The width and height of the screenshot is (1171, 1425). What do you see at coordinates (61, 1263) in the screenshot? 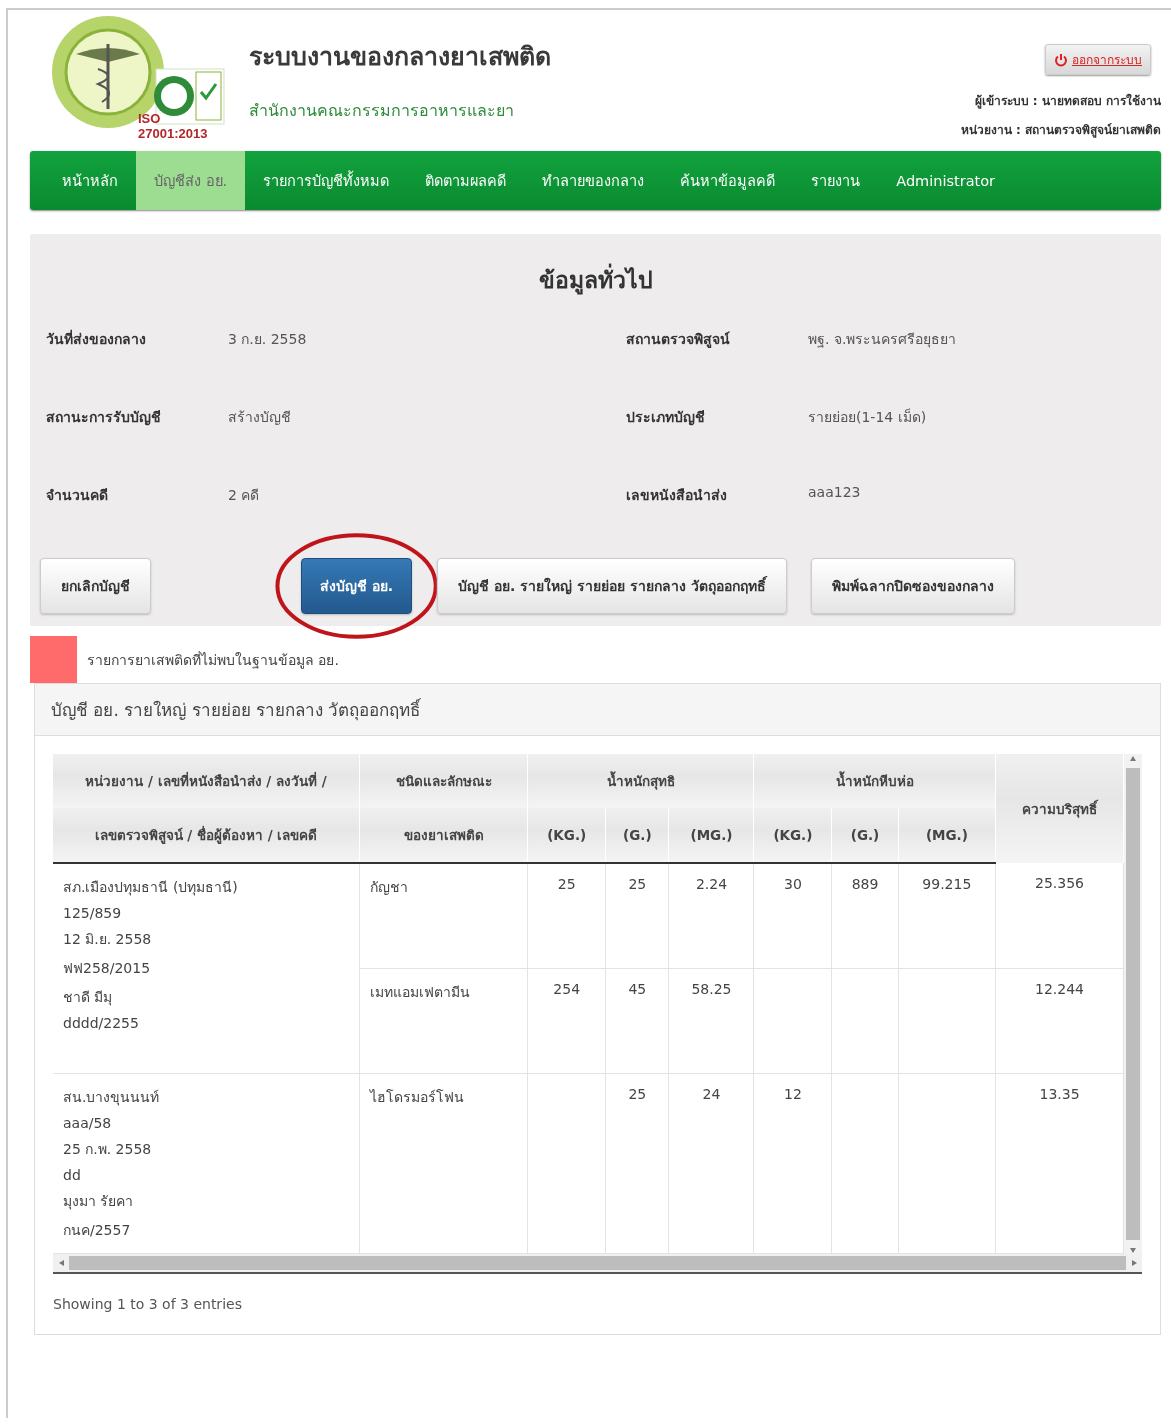
I see `scroll-left-icon` at bounding box center [61, 1263].